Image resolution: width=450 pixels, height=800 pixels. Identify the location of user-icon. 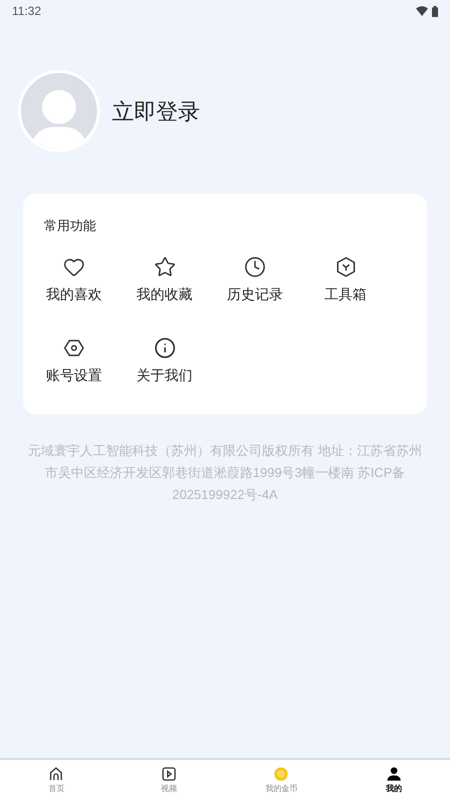
(394, 774).